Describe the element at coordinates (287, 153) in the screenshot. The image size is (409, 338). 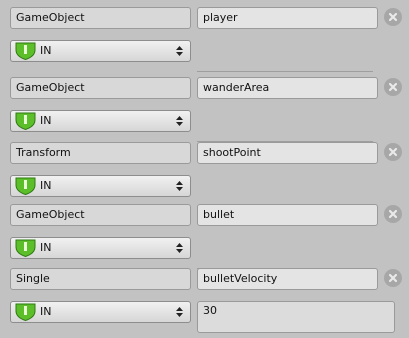
I see `name-field: shootPoint` at that location.